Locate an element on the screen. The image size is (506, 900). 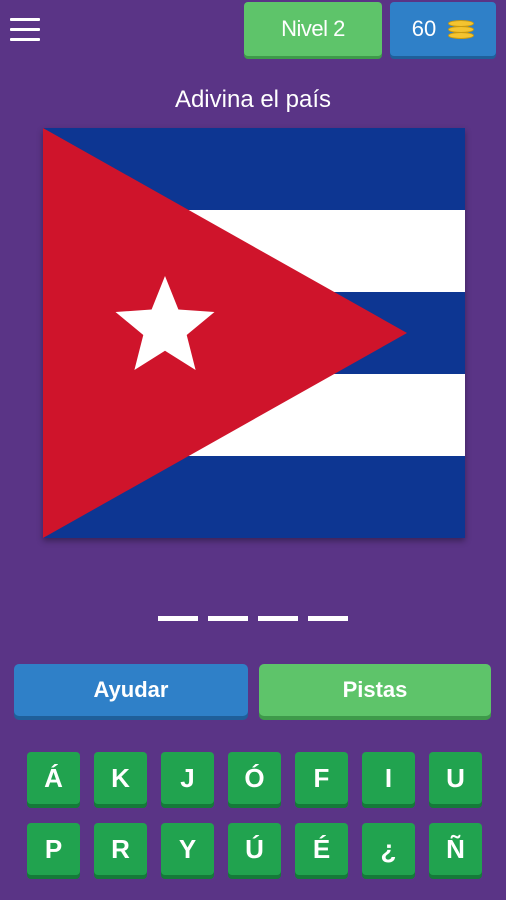
letter-key: Ó is located at coordinates (254, 778).